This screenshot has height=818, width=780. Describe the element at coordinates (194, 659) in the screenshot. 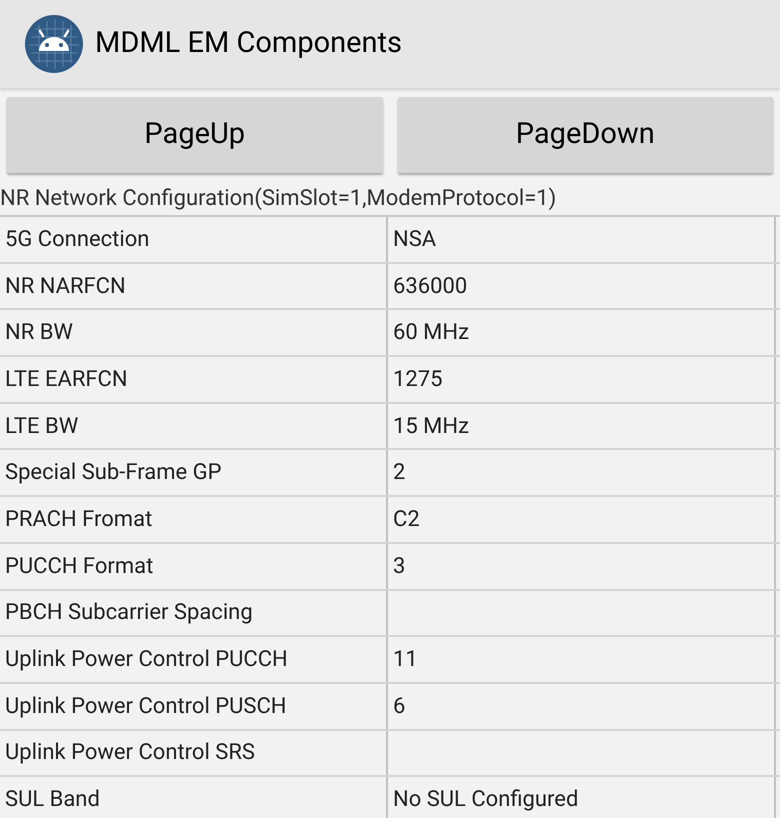

I see `table-cell: Uplink Power Control PUCCH` at that location.